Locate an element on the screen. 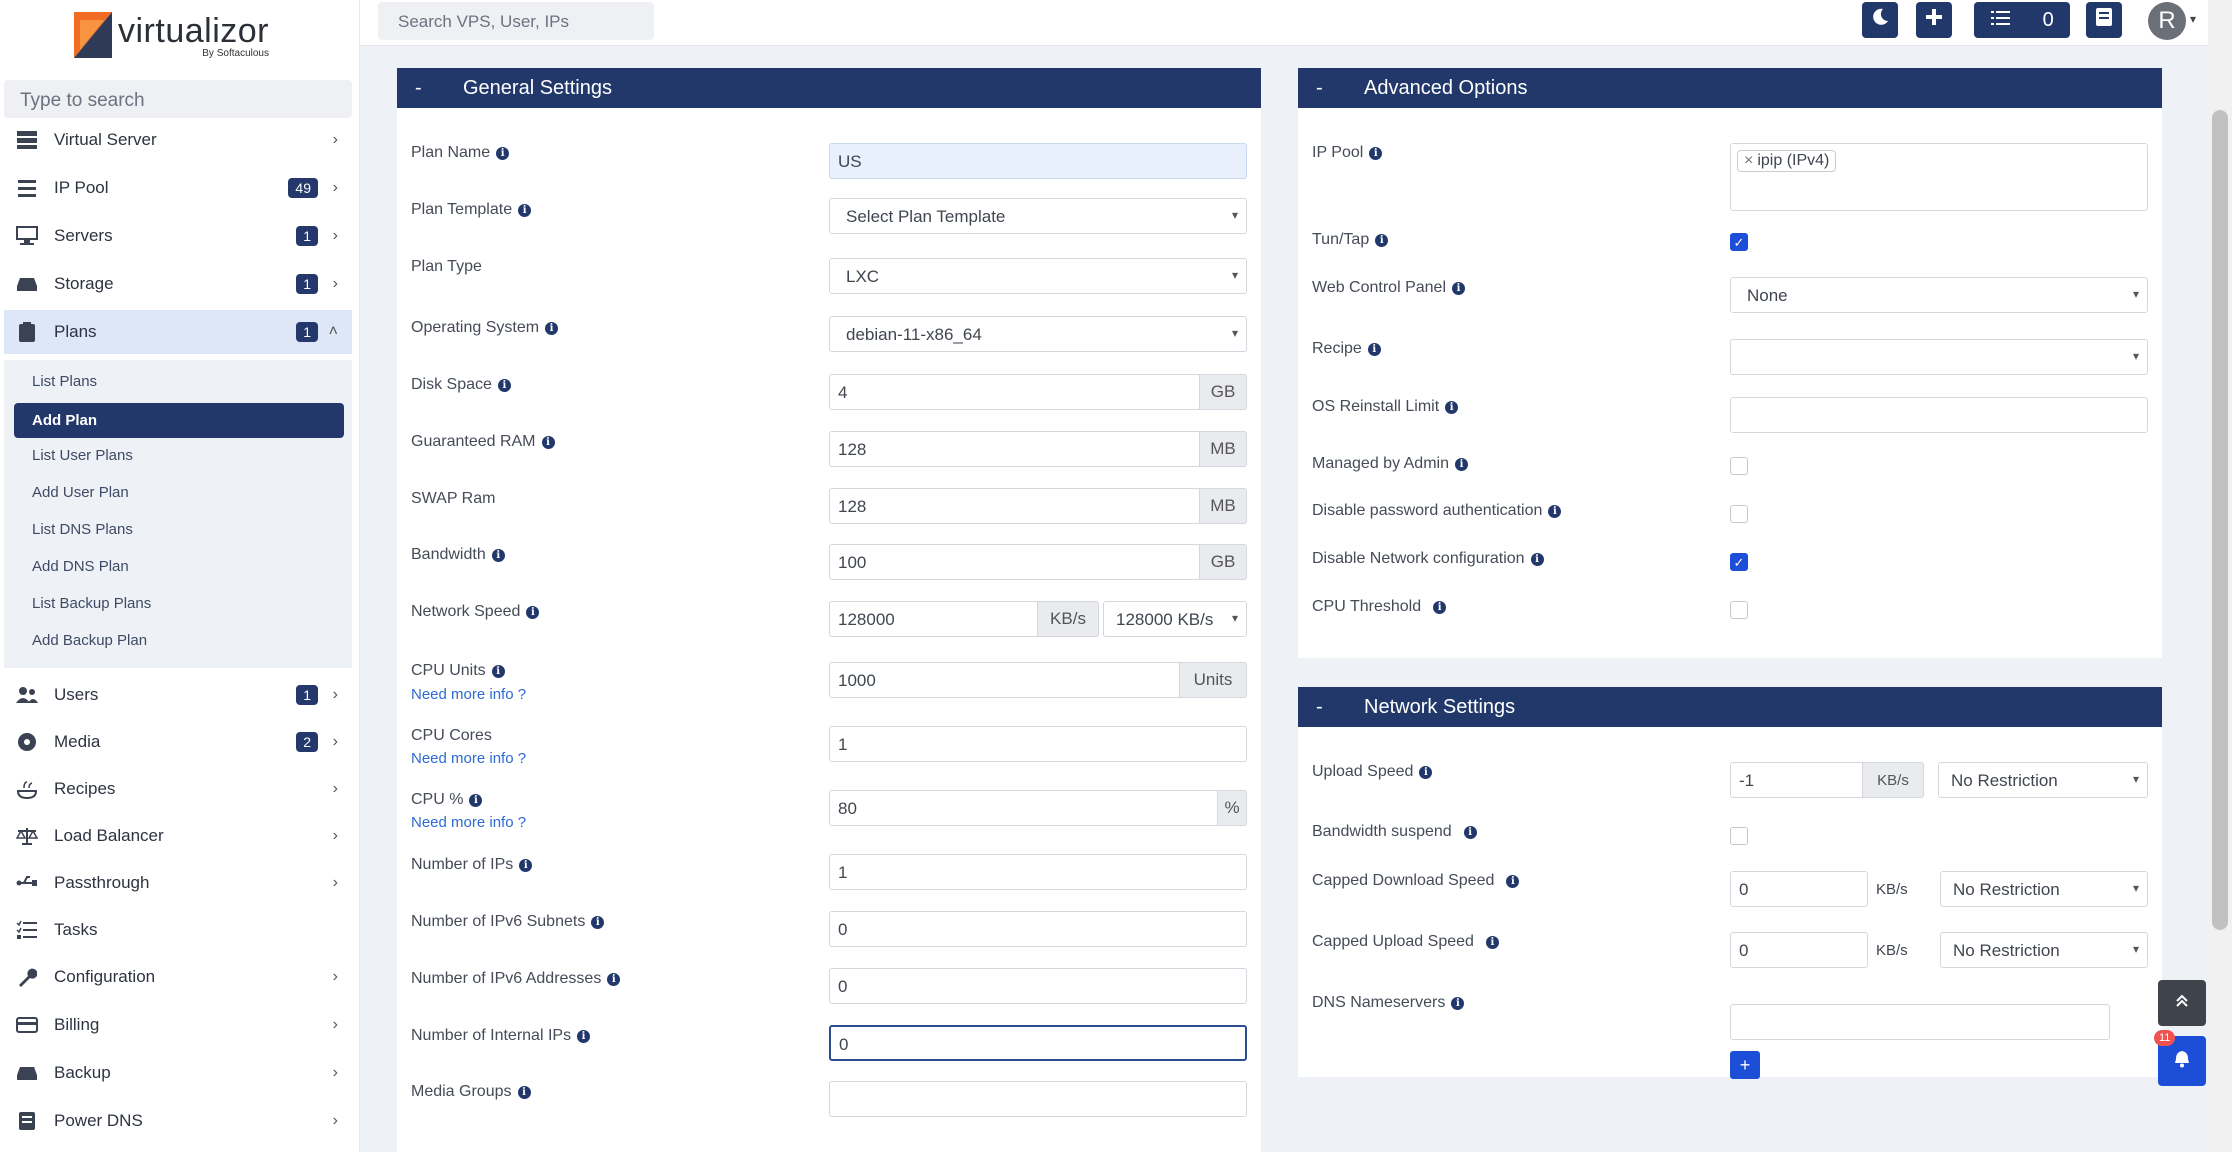 The width and height of the screenshot is (2232, 1152). sidebar-item-servers: Servers 1 › is located at coordinates (178, 236).